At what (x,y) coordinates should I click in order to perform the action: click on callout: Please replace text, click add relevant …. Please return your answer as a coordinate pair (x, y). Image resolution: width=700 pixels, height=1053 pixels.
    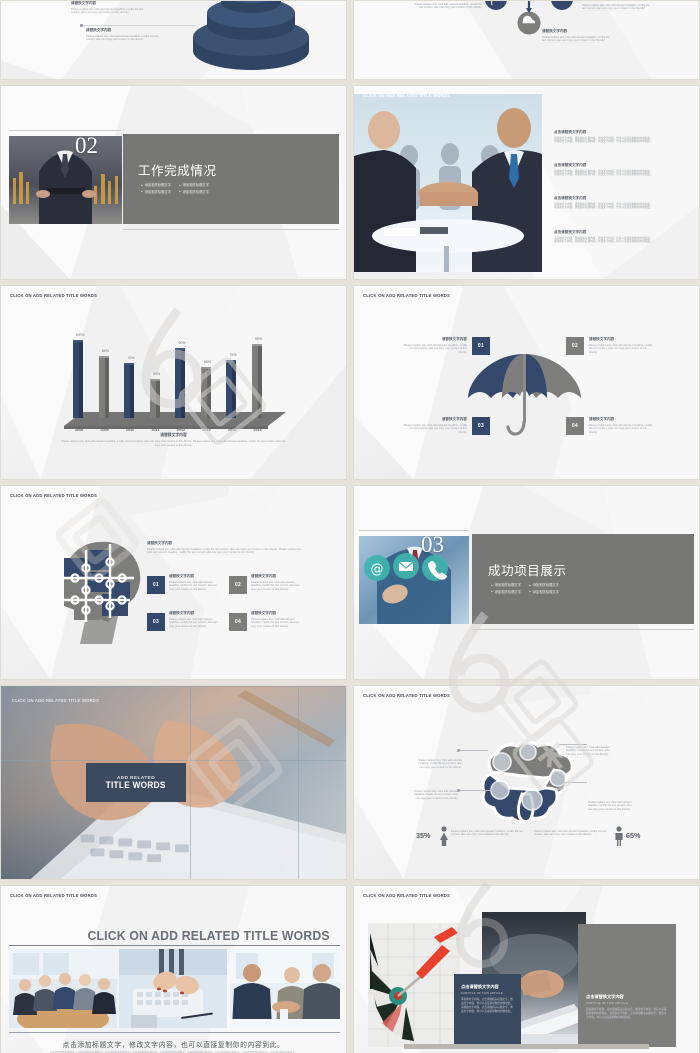
    Looking at the image, I should click on (611, 805).